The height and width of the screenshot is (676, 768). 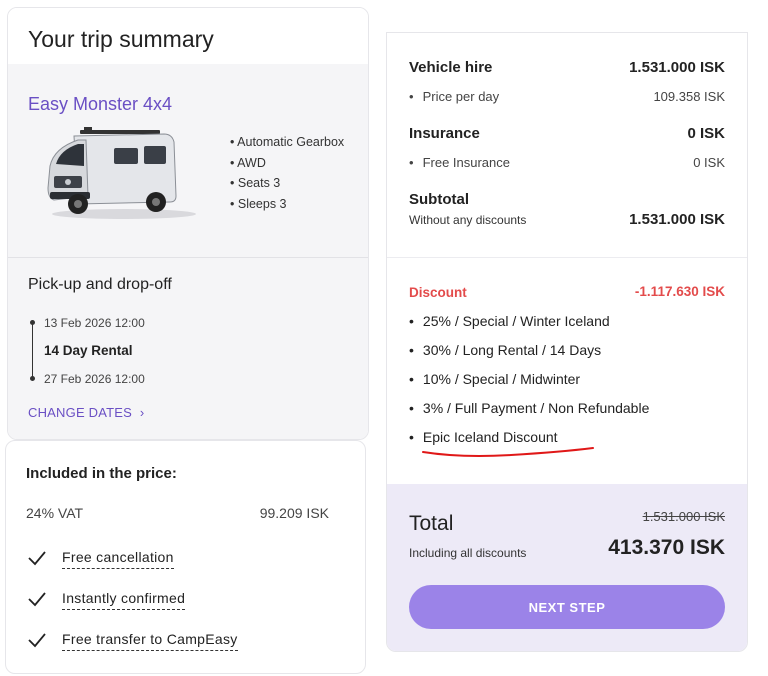 I want to click on next-step-button: NEXT STEP, so click(x=567, y=607).